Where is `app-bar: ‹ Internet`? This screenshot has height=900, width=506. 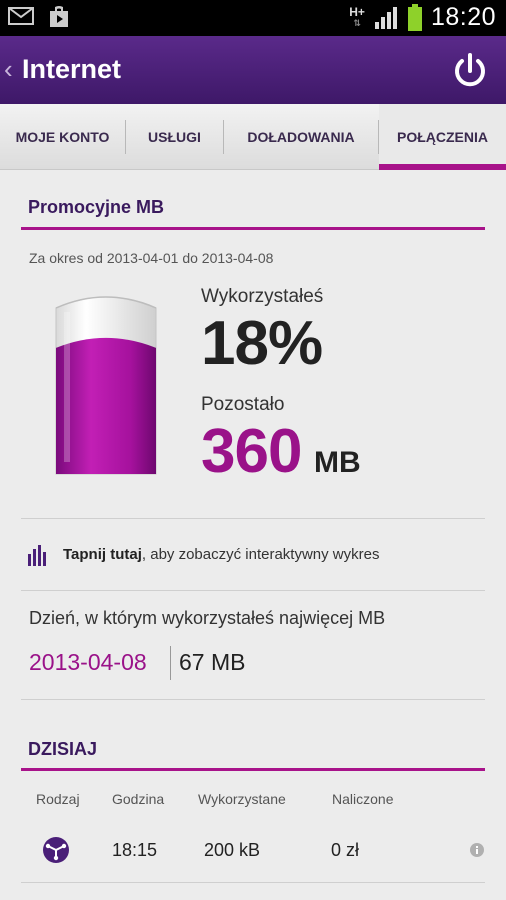
app-bar: ‹ Internet is located at coordinates (253, 70).